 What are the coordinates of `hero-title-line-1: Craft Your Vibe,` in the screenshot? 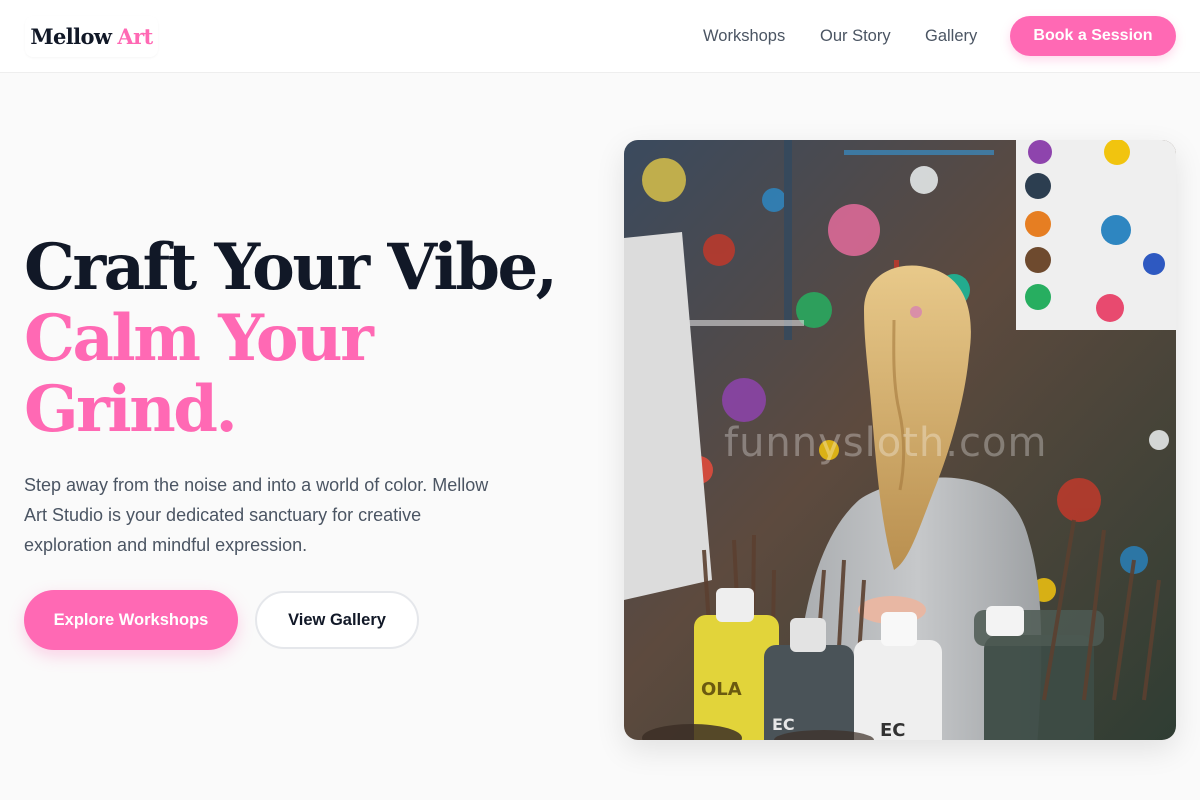 It's located at (291, 267).